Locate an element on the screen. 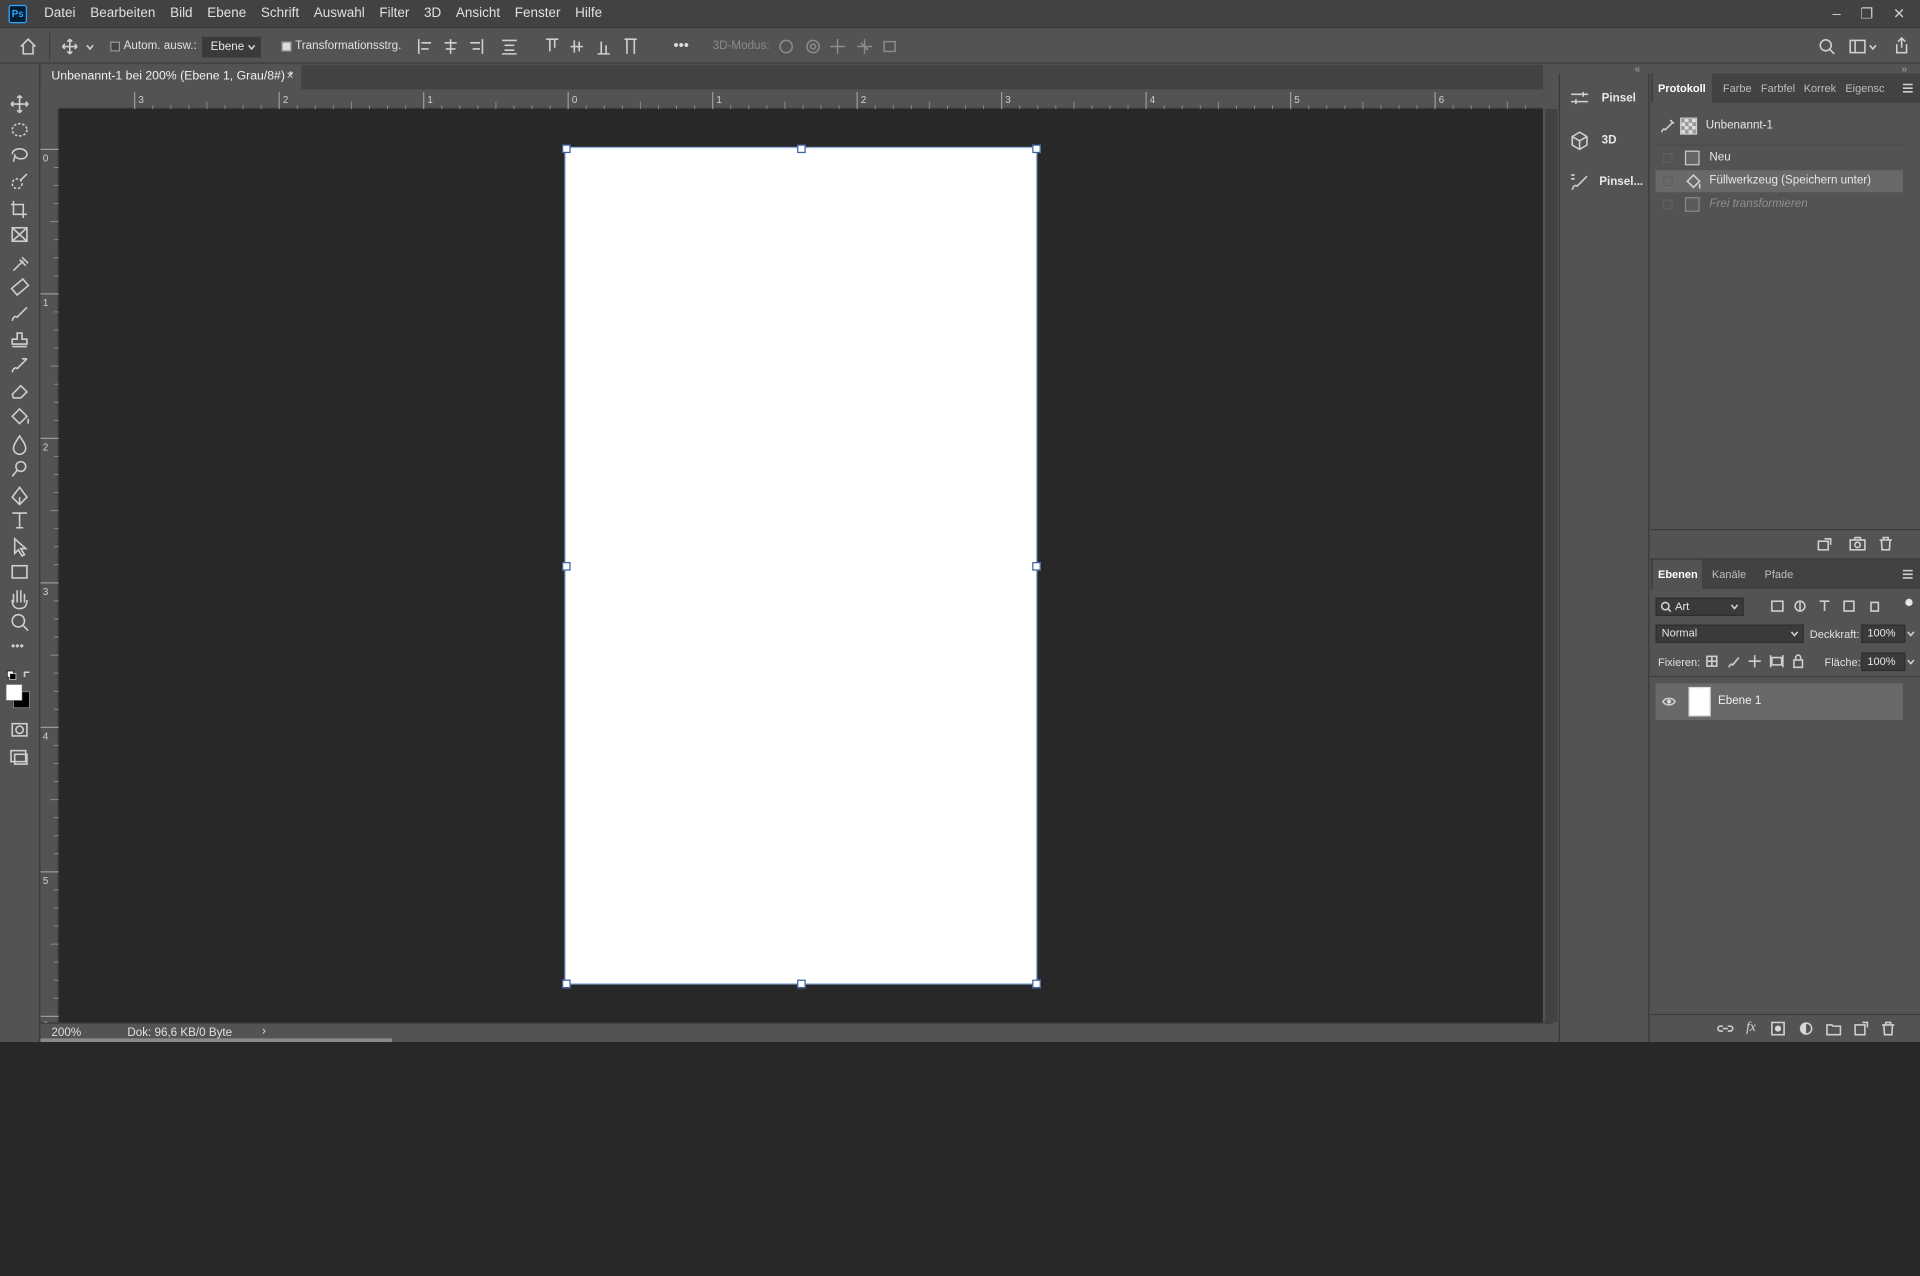  menu-bearbeiten: Bearbeiten is located at coordinates (123, 13).